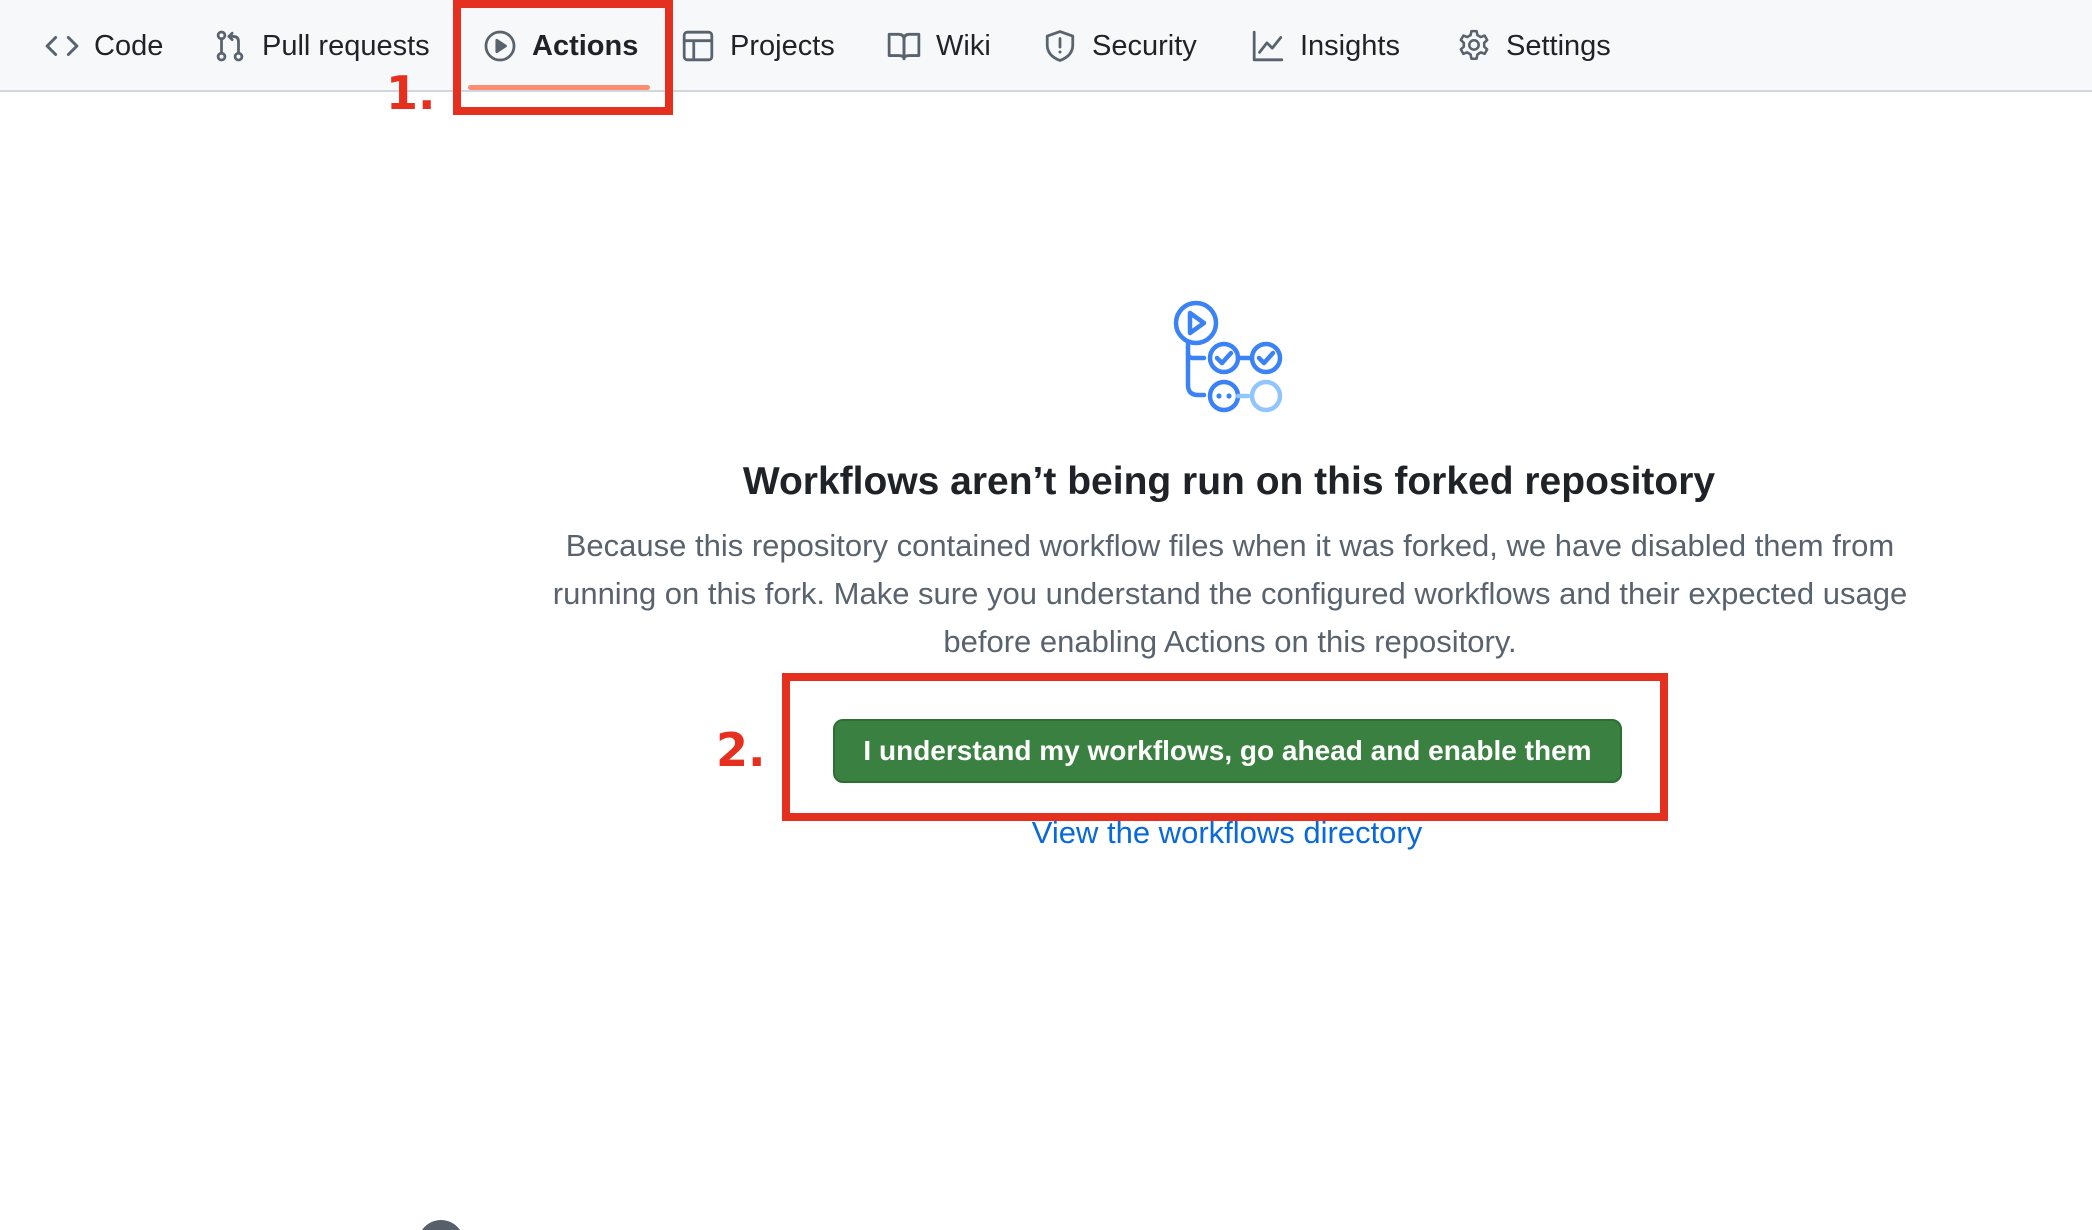 Image resolution: width=2092 pixels, height=1230 pixels. Describe the element at coordinates (963, 45) in the screenshot. I see `tab-wiki-label: Wiki` at that location.